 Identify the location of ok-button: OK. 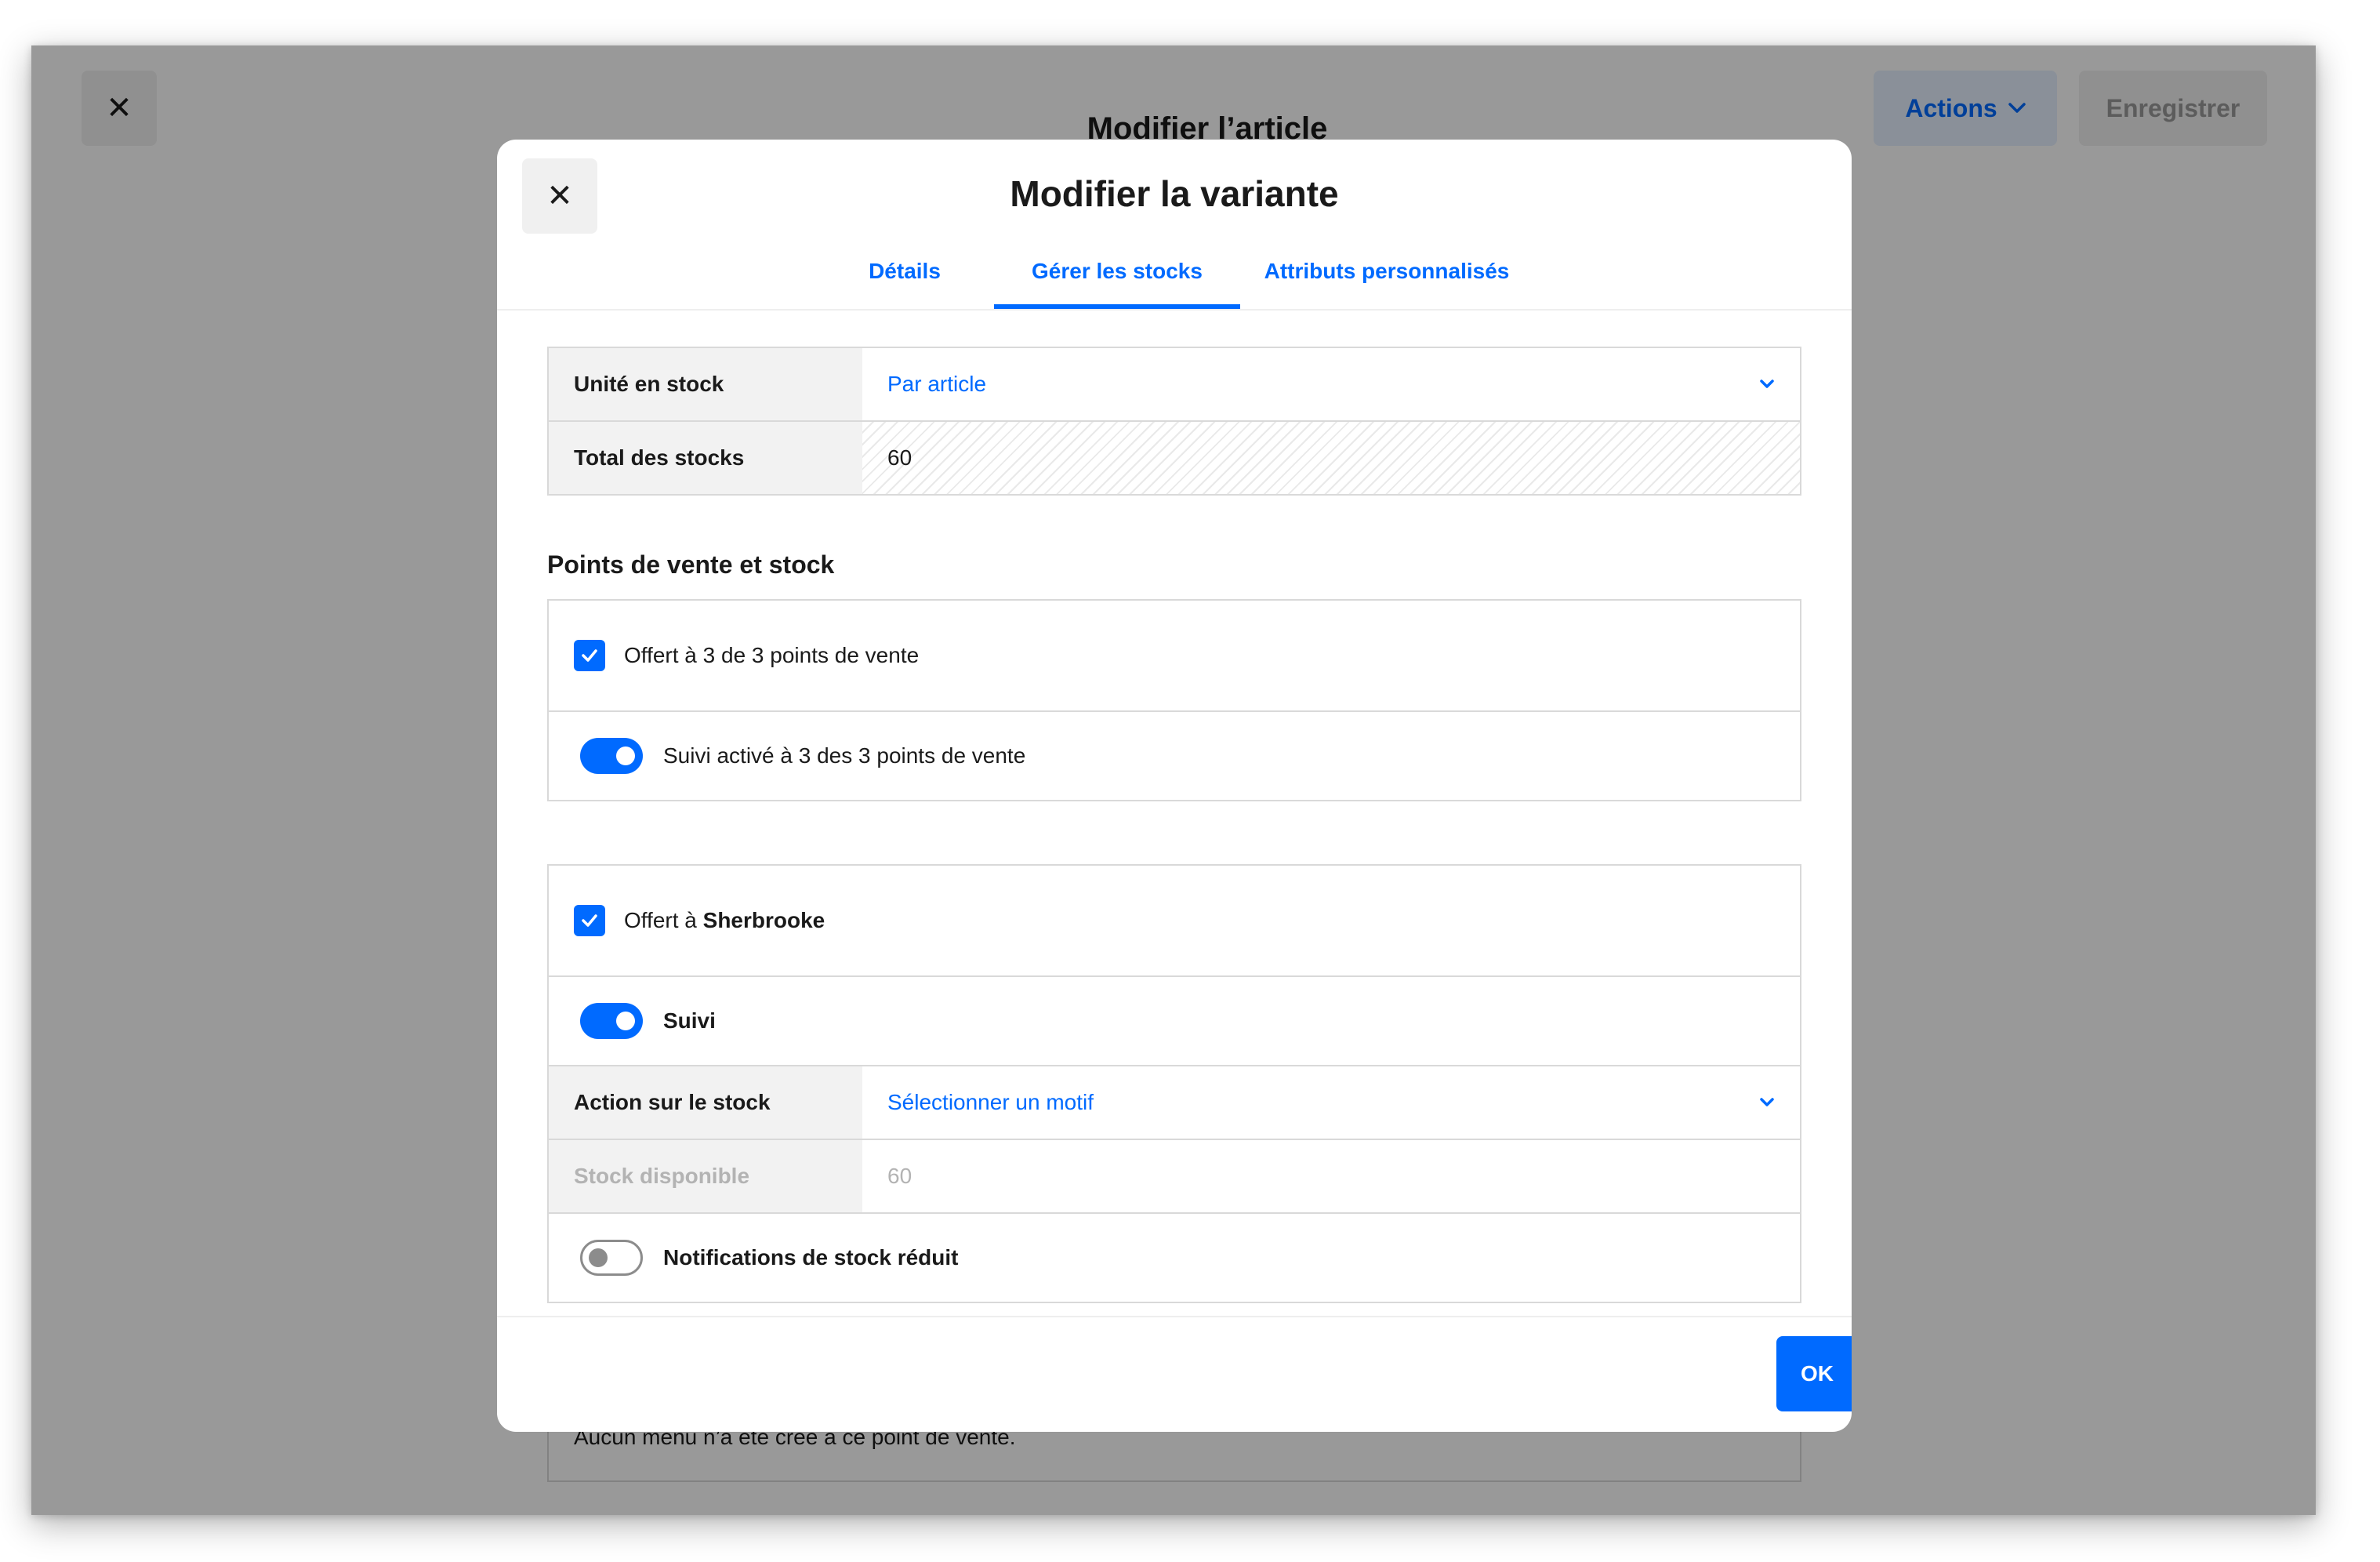
(1814, 1373).